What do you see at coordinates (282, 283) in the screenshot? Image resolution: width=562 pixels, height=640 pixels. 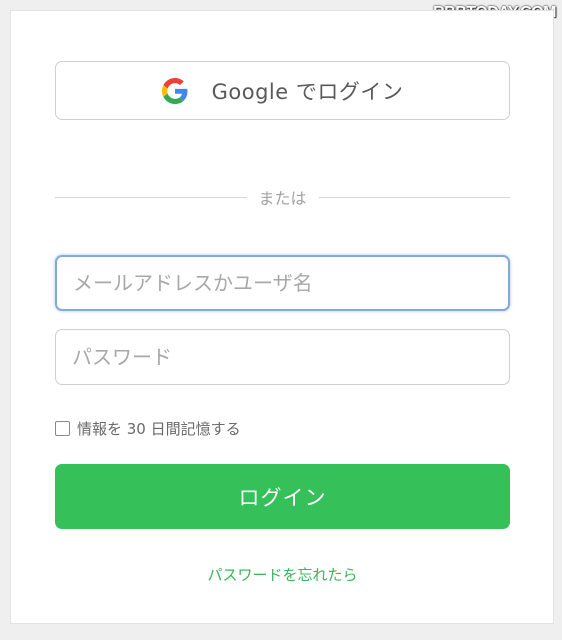 I see `email-or-username-input` at bounding box center [282, 283].